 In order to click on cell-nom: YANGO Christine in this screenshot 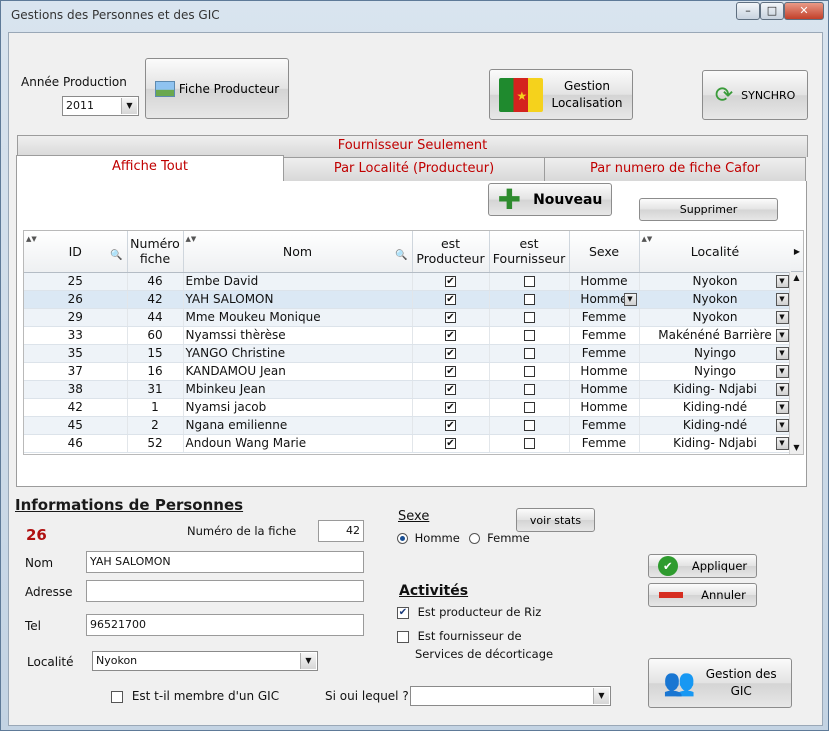, I will do `click(298, 353)`.